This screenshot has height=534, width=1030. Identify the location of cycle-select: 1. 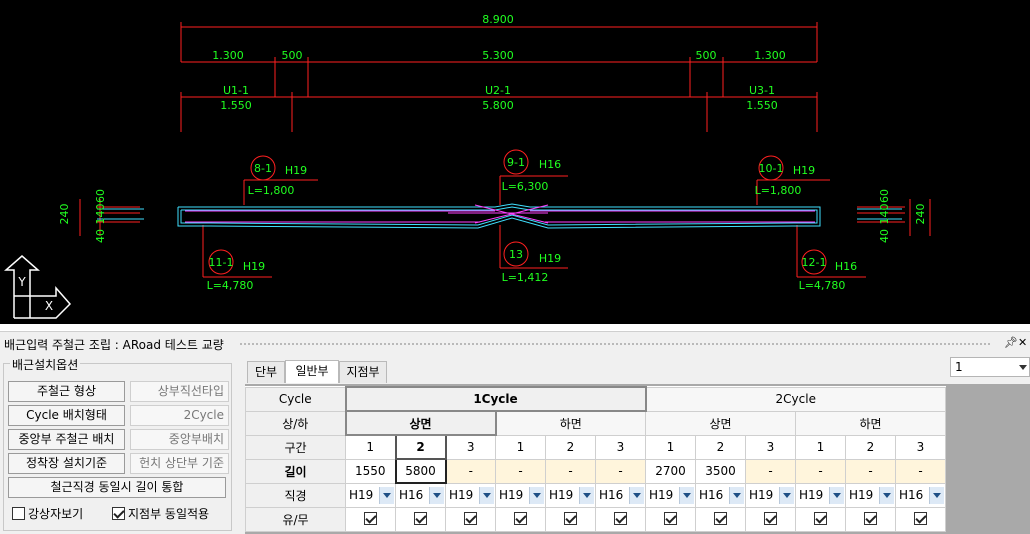
(990, 367).